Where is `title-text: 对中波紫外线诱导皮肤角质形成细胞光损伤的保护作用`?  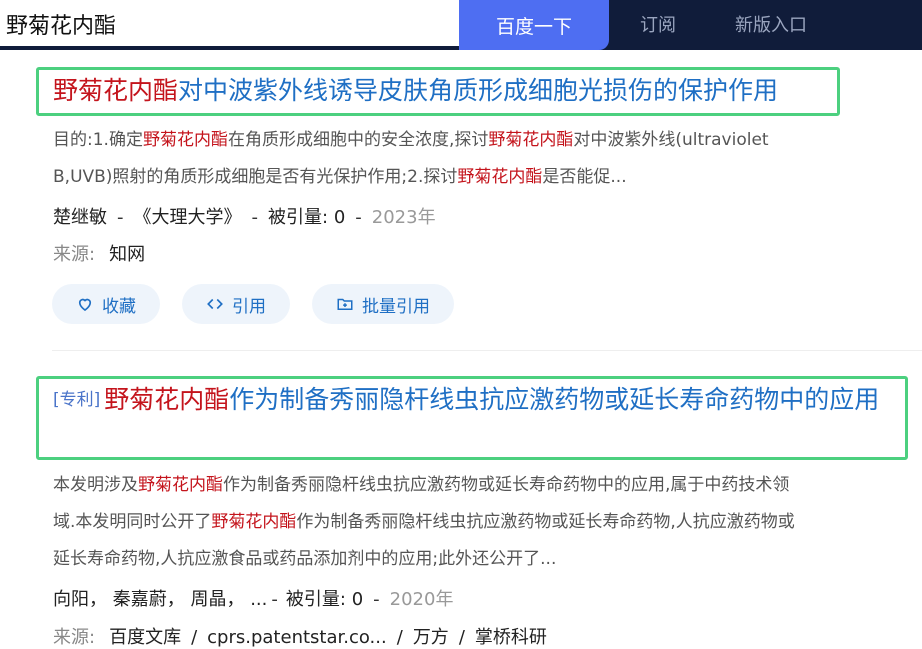 title-text: 对中波紫外线诱导皮肤角质形成细胞光损伤的保护作用 is located at coordinates (478, 90).